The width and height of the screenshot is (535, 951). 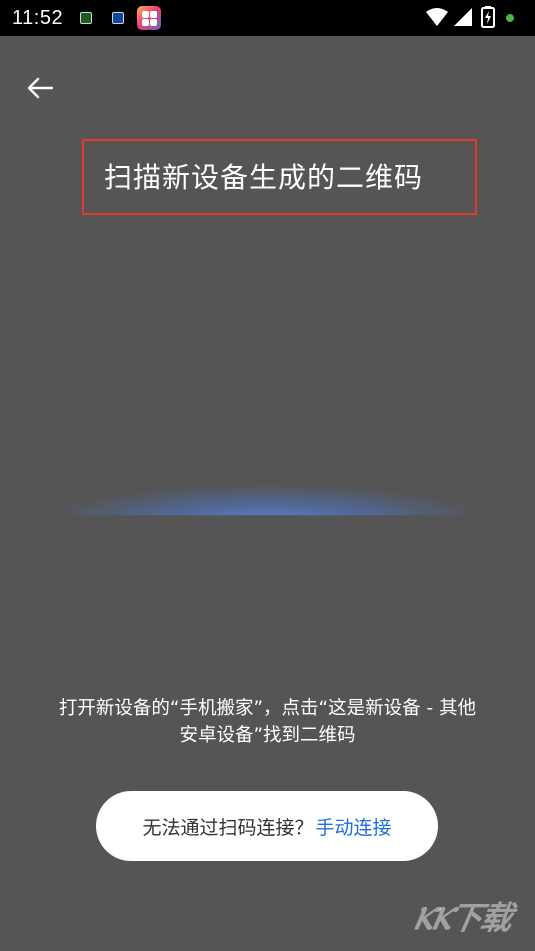 What do you see at coordinates (510, 18) in the screenshot?
I see `notification-dot-icon` at bounding box center [510, 18].